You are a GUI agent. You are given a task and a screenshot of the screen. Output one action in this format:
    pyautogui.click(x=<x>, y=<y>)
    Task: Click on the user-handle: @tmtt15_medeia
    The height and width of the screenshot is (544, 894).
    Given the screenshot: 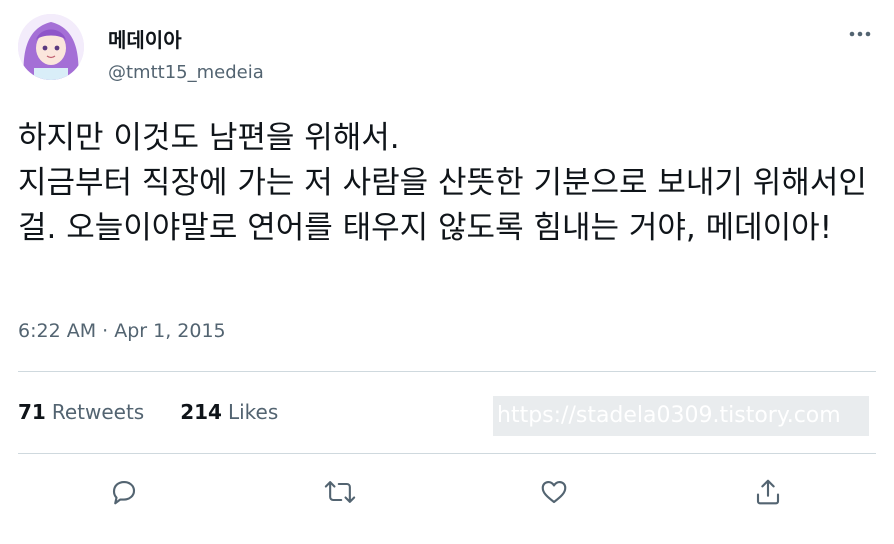 What is the action you would take?
    pyautogui.click(x=186, y=72)
    